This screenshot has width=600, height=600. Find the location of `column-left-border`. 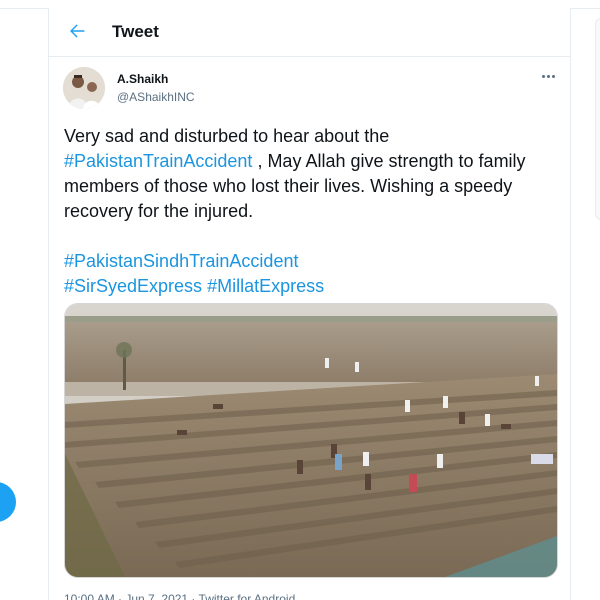

column-left-border is located at coordinates (48, 304).